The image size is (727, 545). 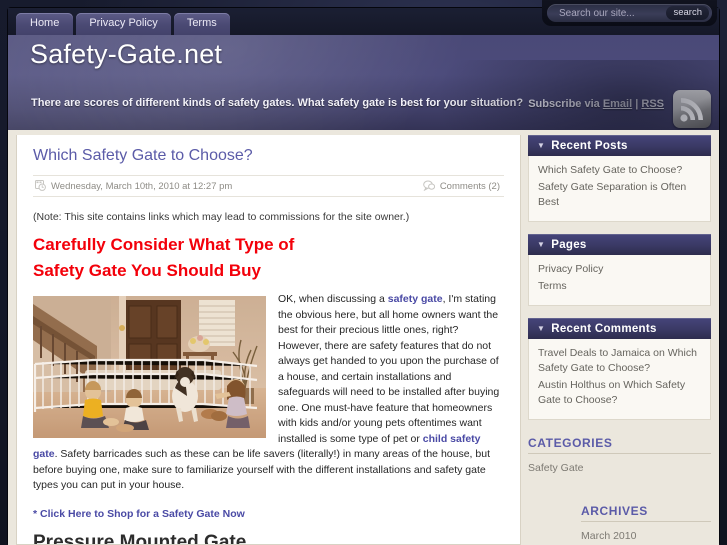 What do you see at coordinates (619, 244) in the screenshot?
I see `widget-title-pages: ▼ Pages` at bounding box center [619, 244].